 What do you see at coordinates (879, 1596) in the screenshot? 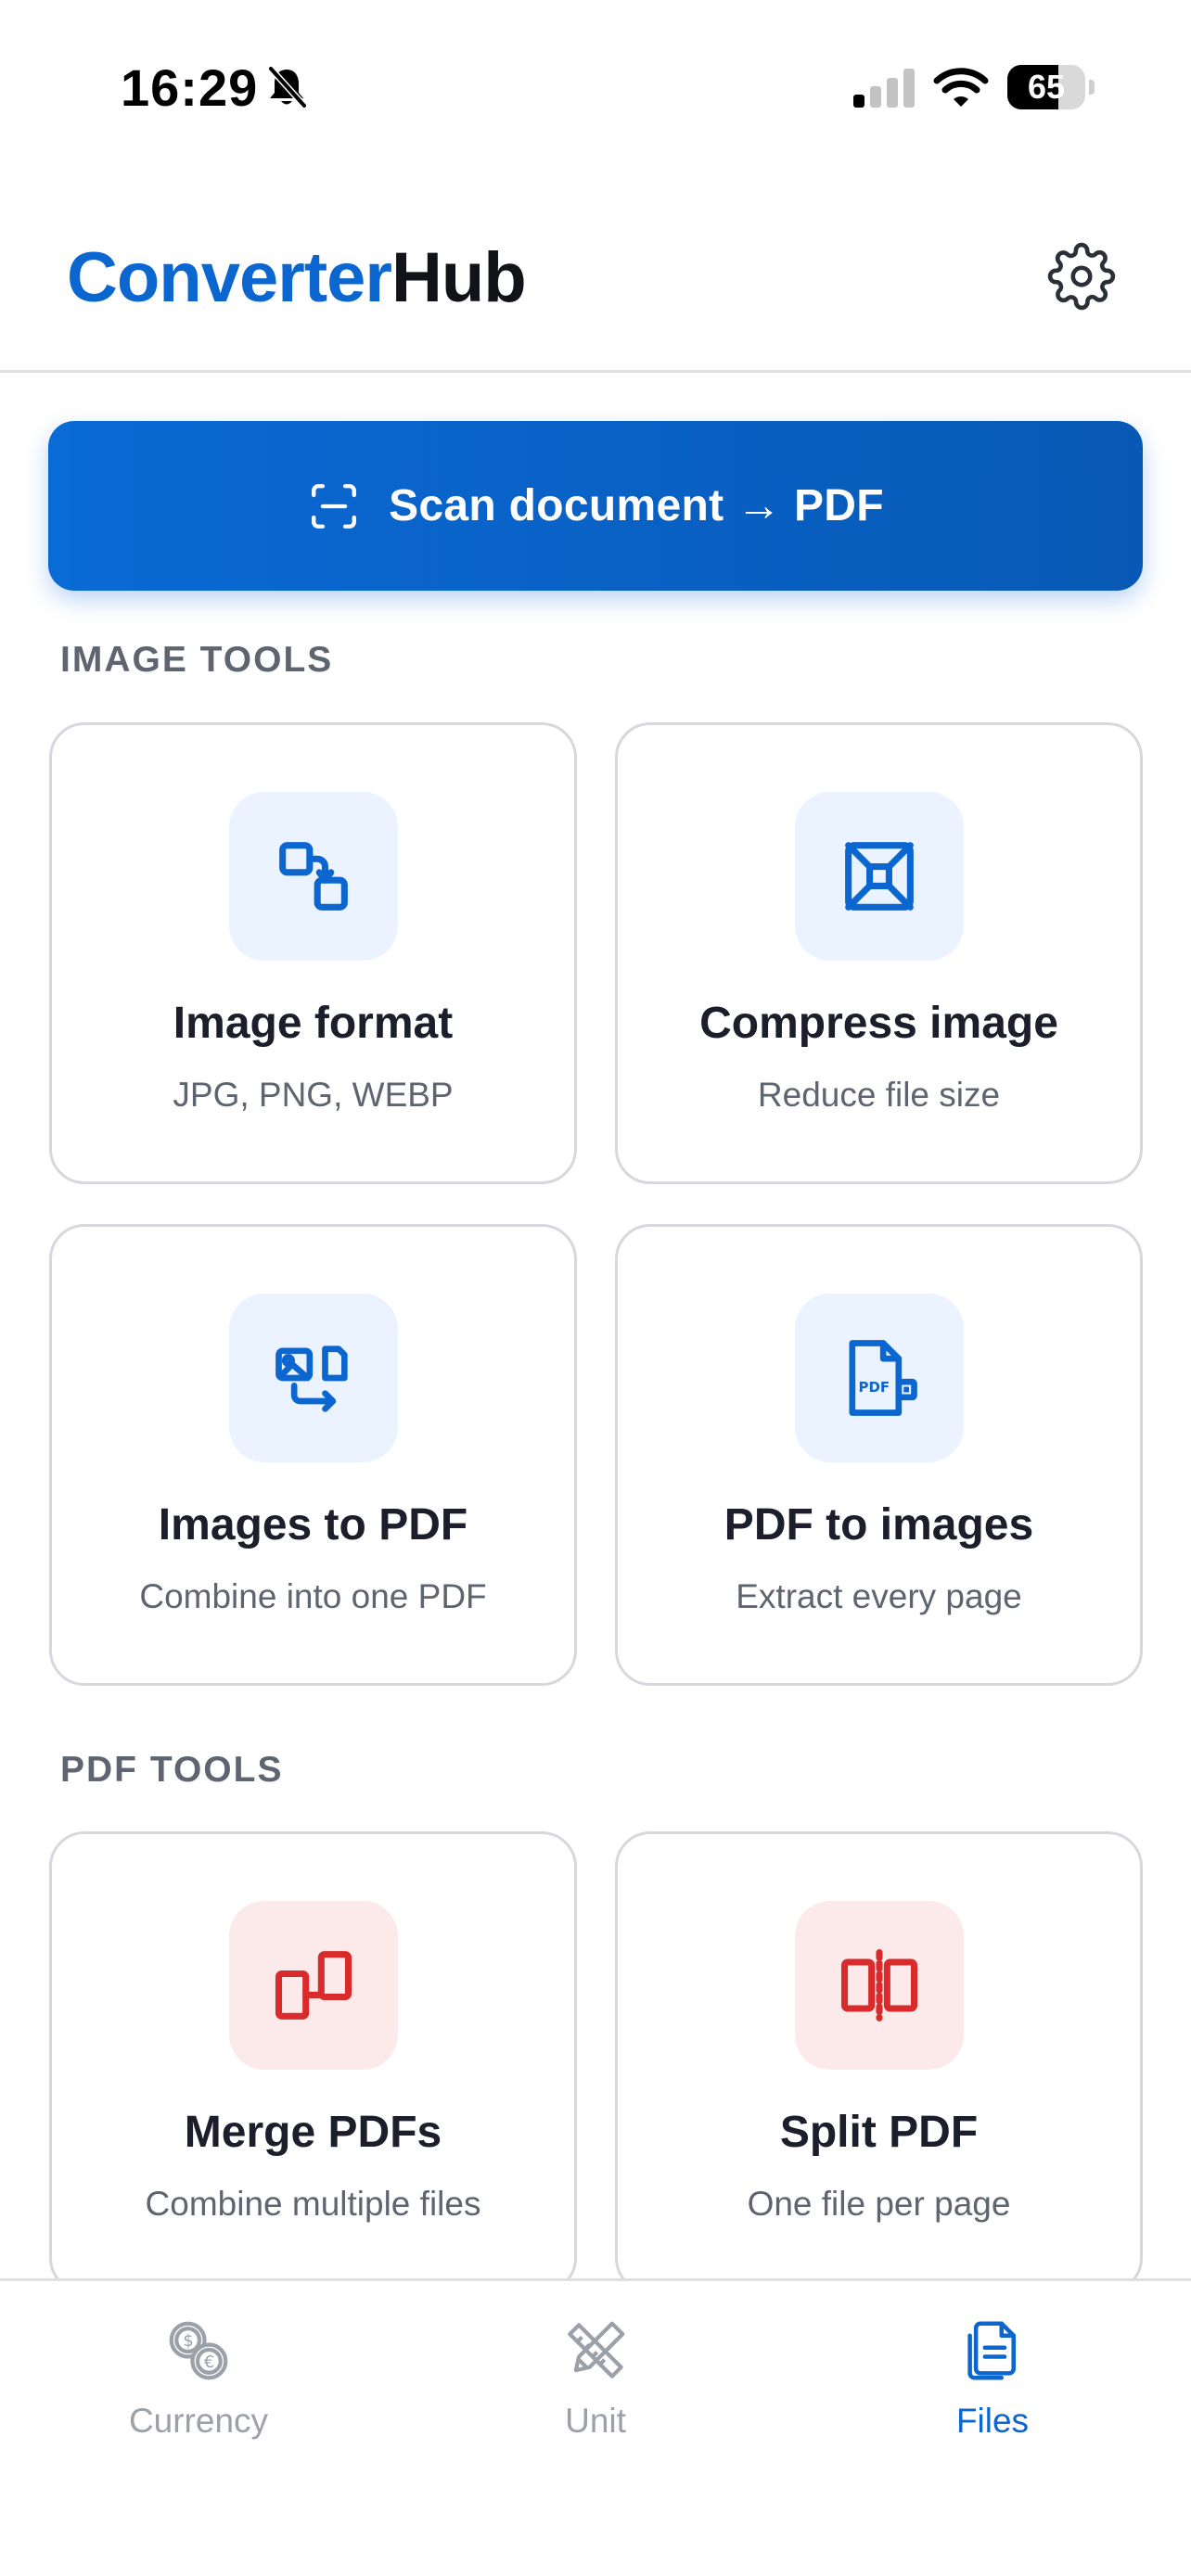
I see `card-subtitle: Extract every page` at bounding box center [879, 1596].